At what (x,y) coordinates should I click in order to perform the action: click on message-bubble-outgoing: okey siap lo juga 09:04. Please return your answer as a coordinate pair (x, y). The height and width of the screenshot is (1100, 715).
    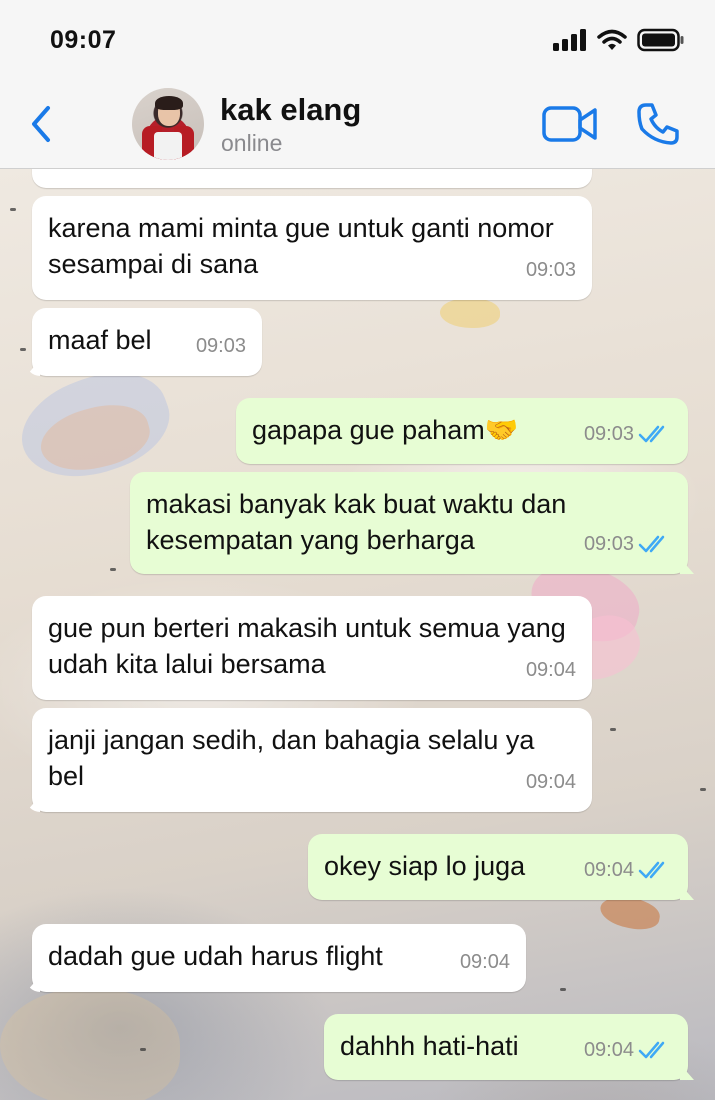
    Looking at the image, I should click on (501, 867).